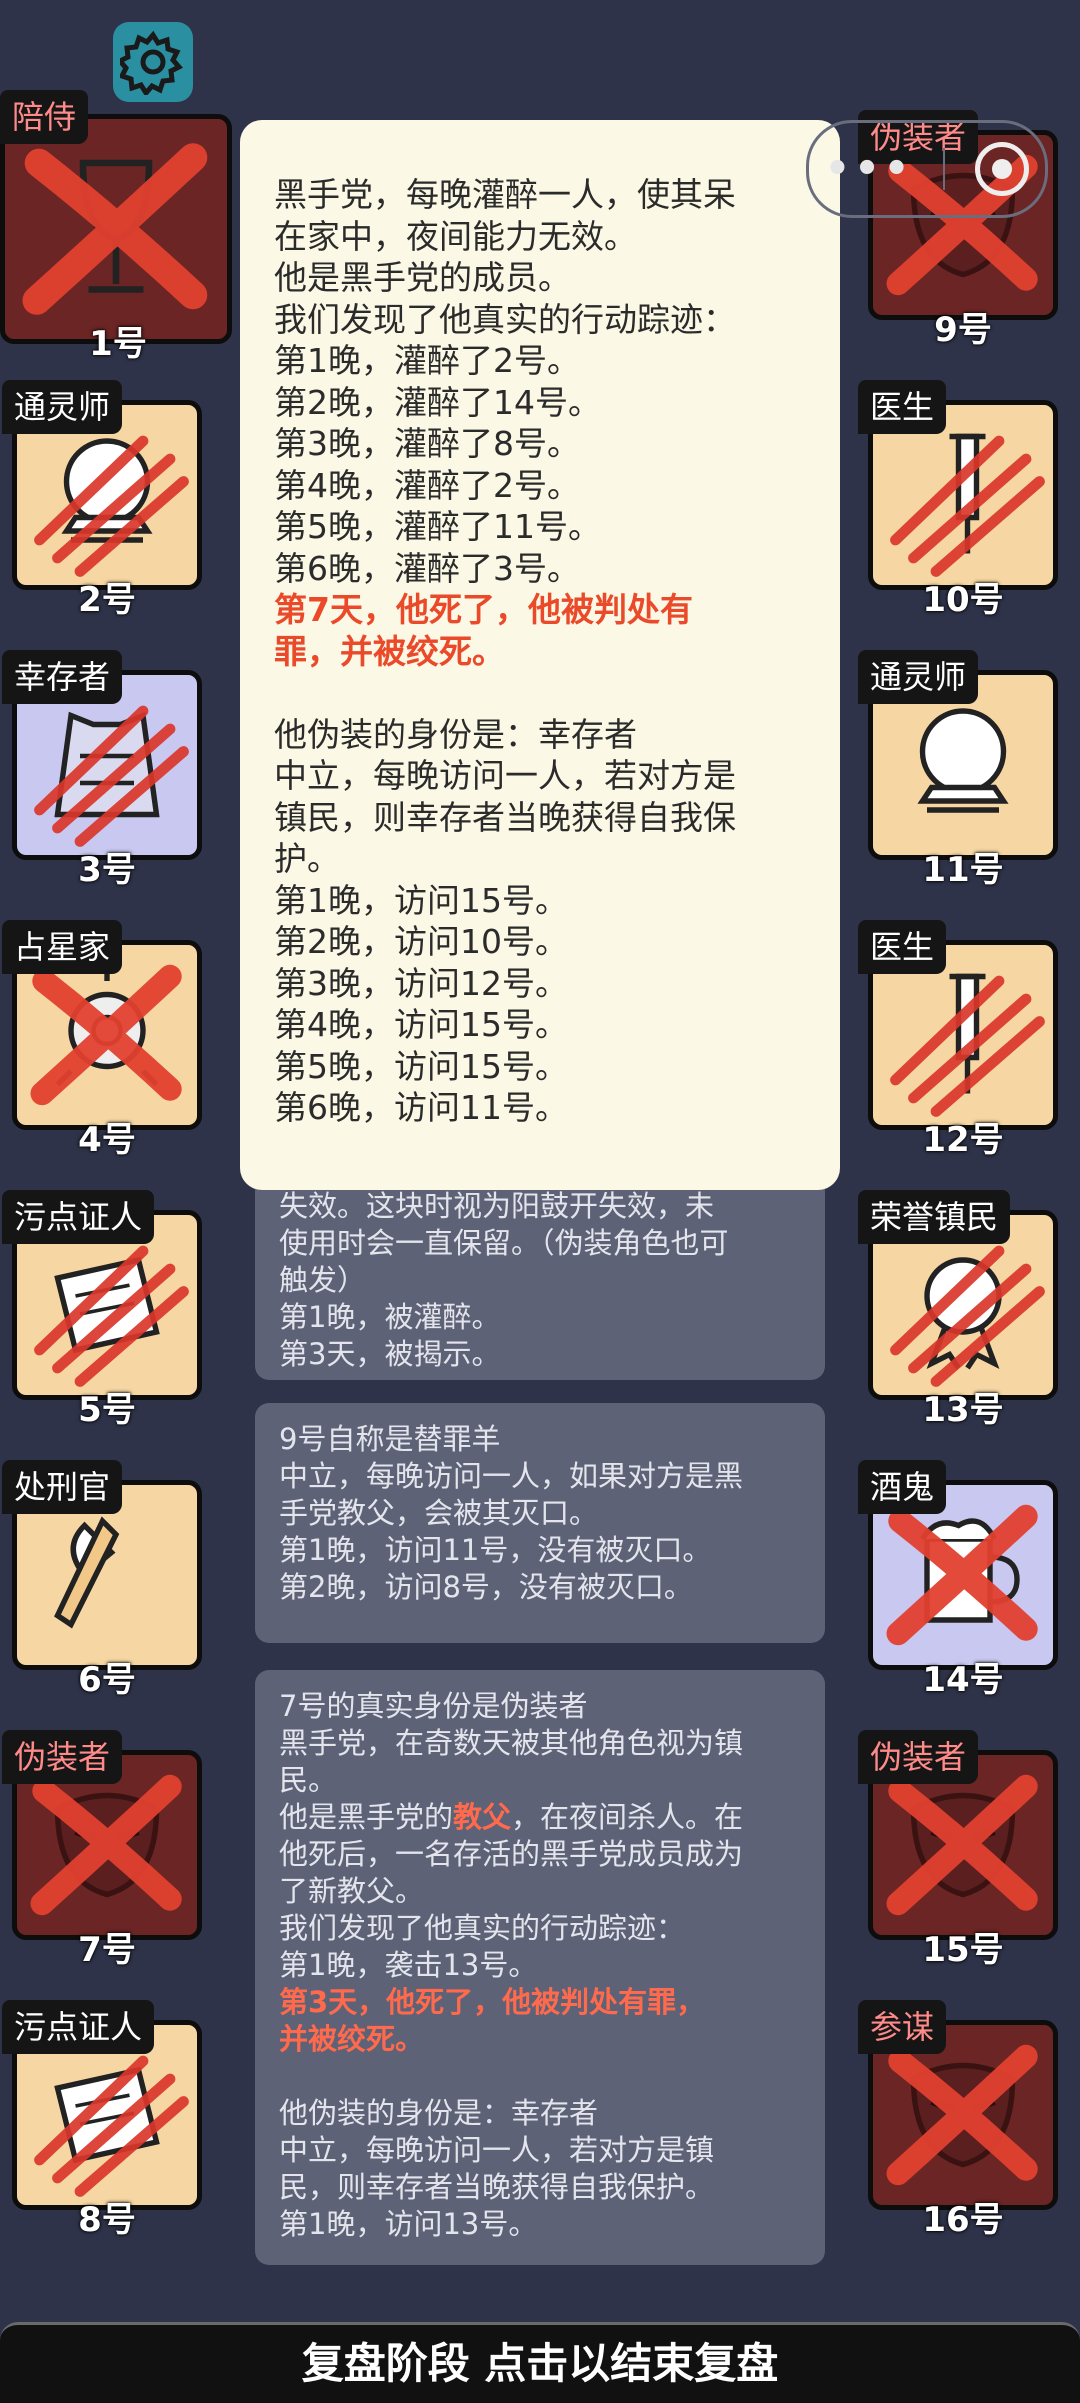 This screenshot has height=2403, width=1080. What do you see at coordinates (44, 117) in the screenshot?
I see `role-label: 陪侍` at bounding box center [44, 117].